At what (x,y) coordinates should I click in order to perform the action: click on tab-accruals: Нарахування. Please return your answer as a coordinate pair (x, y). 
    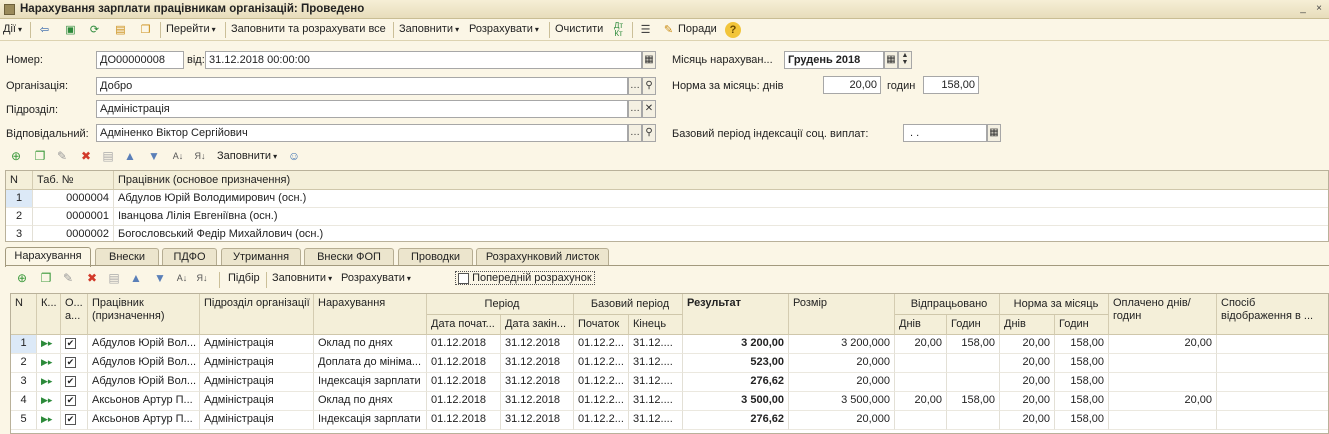
    Looking at the image, I should click on (48, 257).